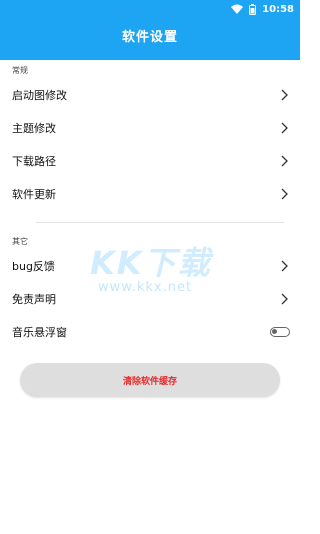  What do you see at coordinates (34, 161) in the screenshot?
I see `settings-item-label: 下载路径` at bounding box center [34, 161].